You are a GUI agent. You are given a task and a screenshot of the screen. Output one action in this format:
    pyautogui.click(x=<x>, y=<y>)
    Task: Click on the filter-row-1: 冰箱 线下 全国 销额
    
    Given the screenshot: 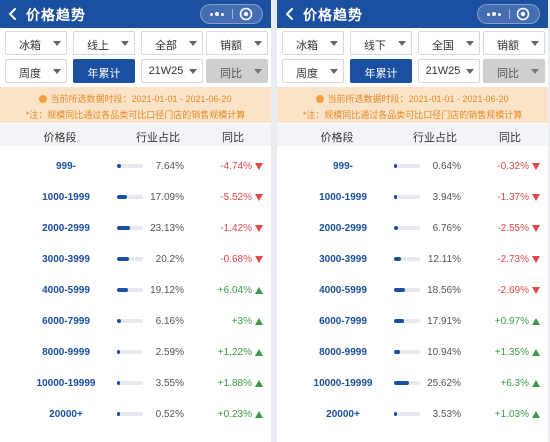 What is the action you would take?
    pyautogui.click(x=412, y=43)
    